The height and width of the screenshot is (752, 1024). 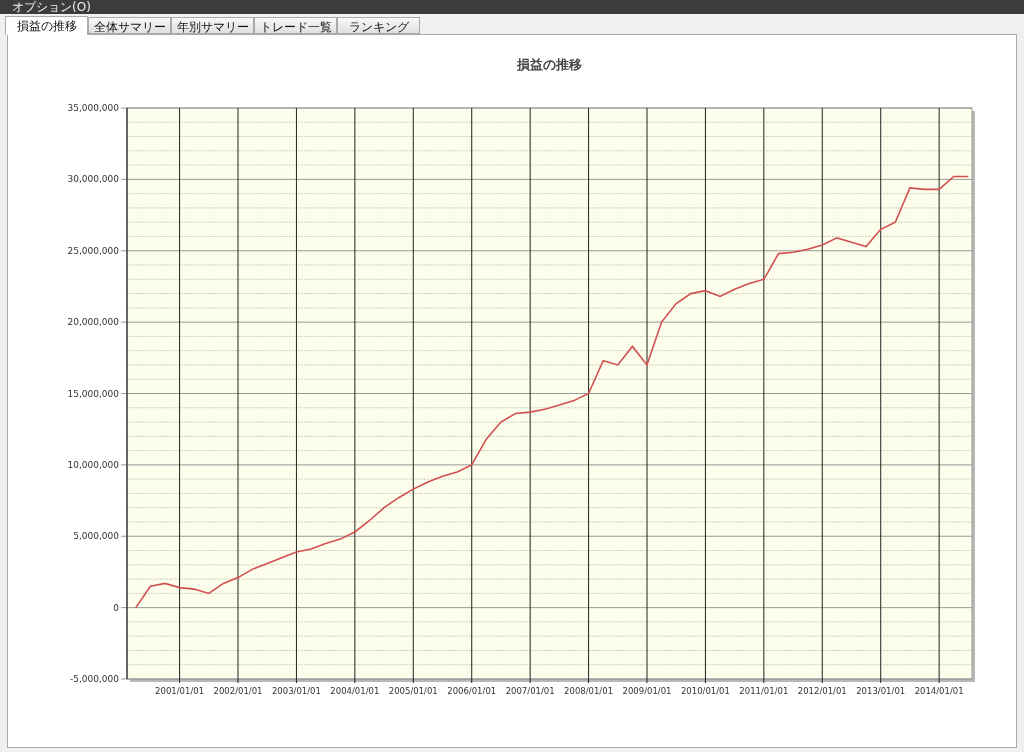 What do you see at coordinates (939, 691) in the screenshot?
I see `x-axis-label: 2014/01/01` at bounding box center [939, 691].